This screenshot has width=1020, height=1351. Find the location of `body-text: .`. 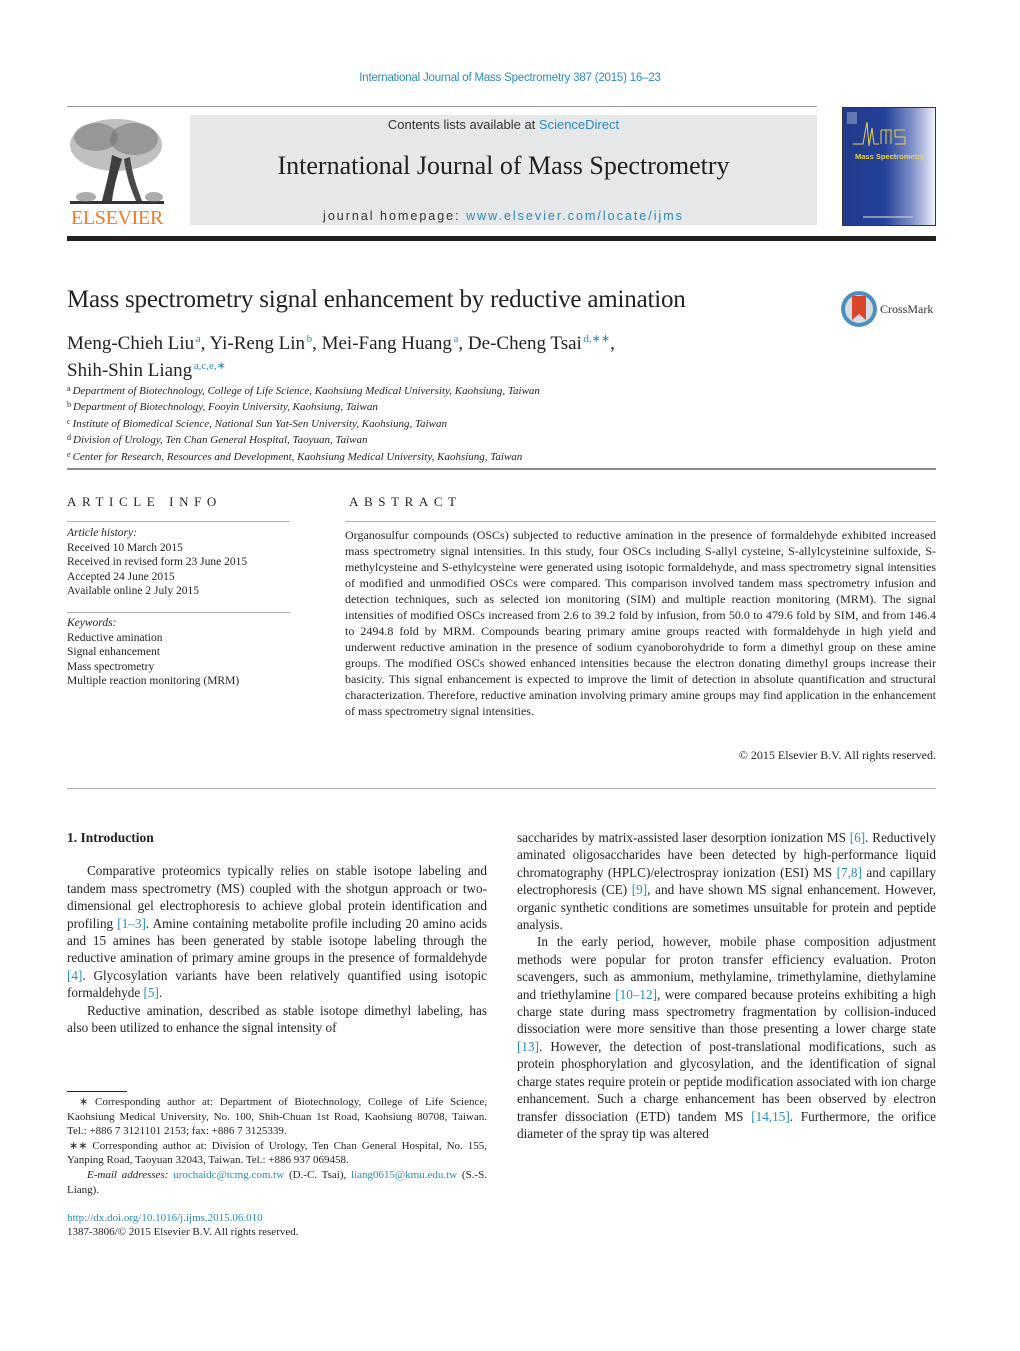

body-text: . is located at coordinates (160, 993).